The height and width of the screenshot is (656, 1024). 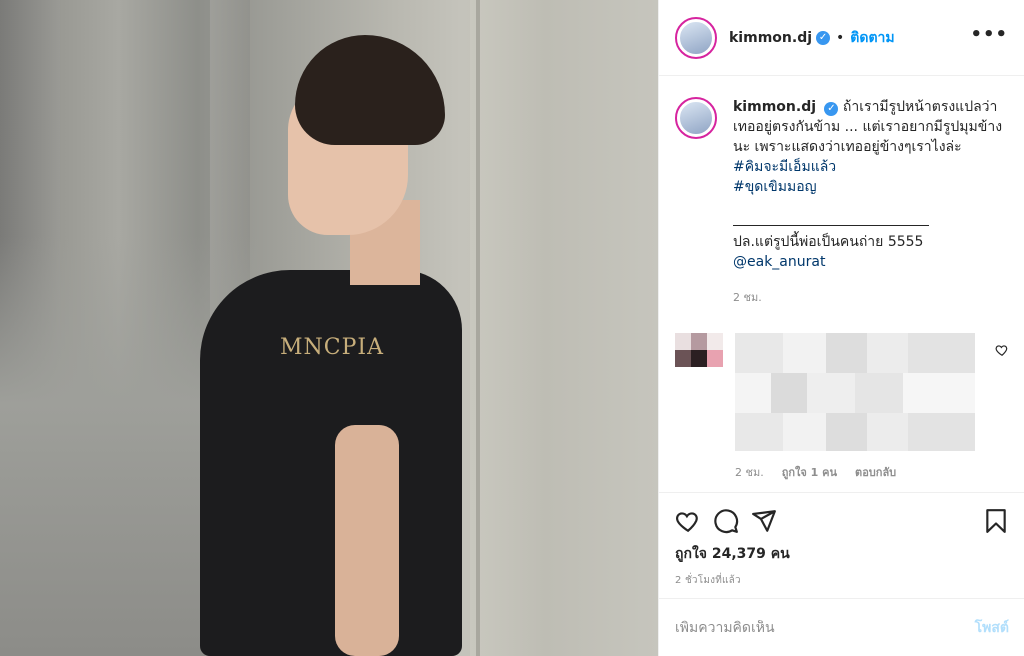 I want to click on hair, so click(x=370, y=90).